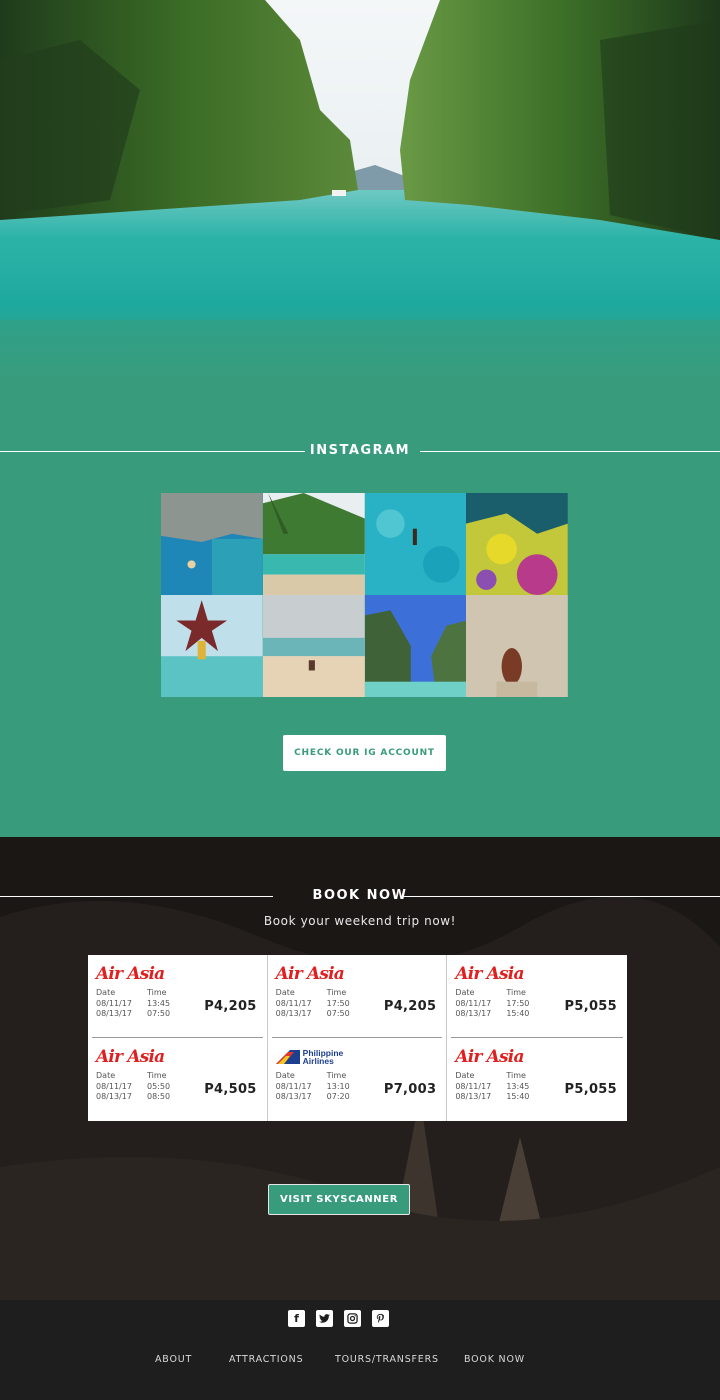  Describe the element at coordinates (361, 1057) in the screenshot. I see `philippine-airlines-logo: Philippine Airlines` at that location.